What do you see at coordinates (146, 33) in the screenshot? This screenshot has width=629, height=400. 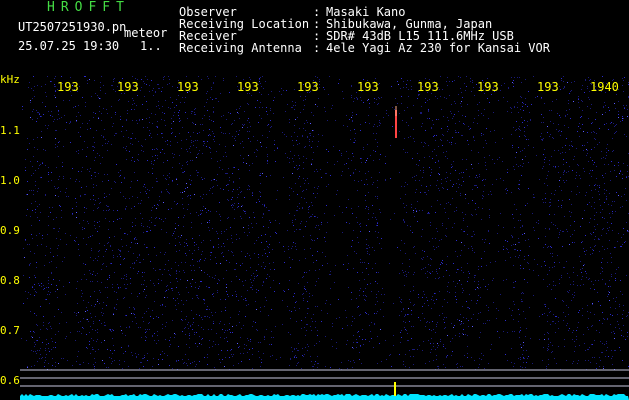 I see `detection-tag: meteor` at bounding box center [146, 33].